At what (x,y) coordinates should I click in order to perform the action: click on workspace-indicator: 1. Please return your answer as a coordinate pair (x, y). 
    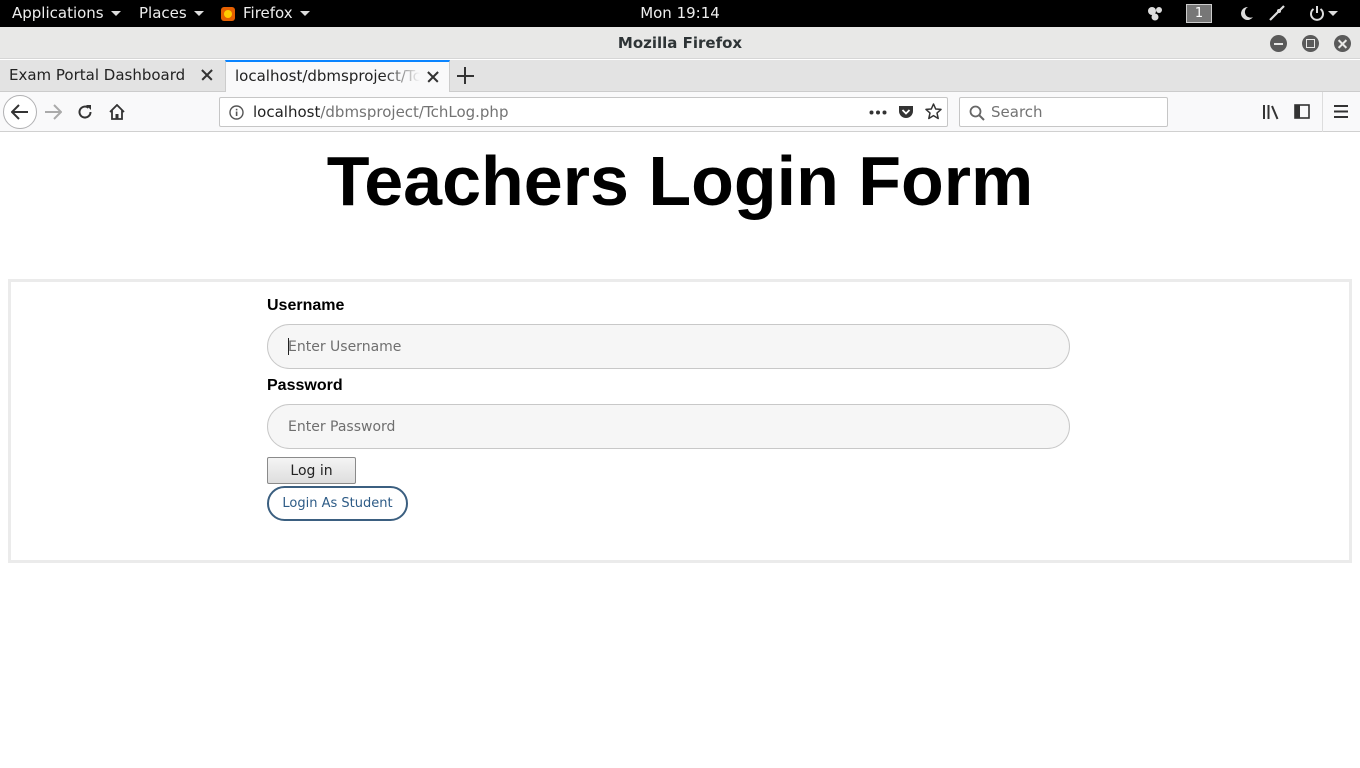
    Looking at the image, I should click on (1199, 13).